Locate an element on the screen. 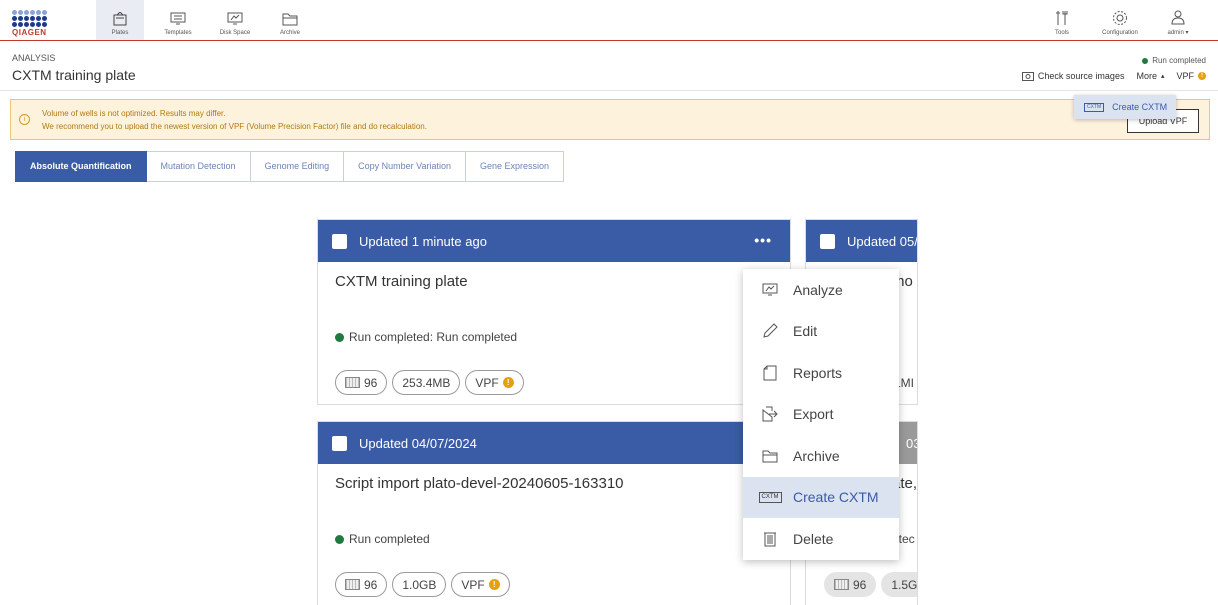 This screenshot has height=605, width=1218. tab-absolute-quantification: Absolute Quantification is located at coordinates (81, 166).